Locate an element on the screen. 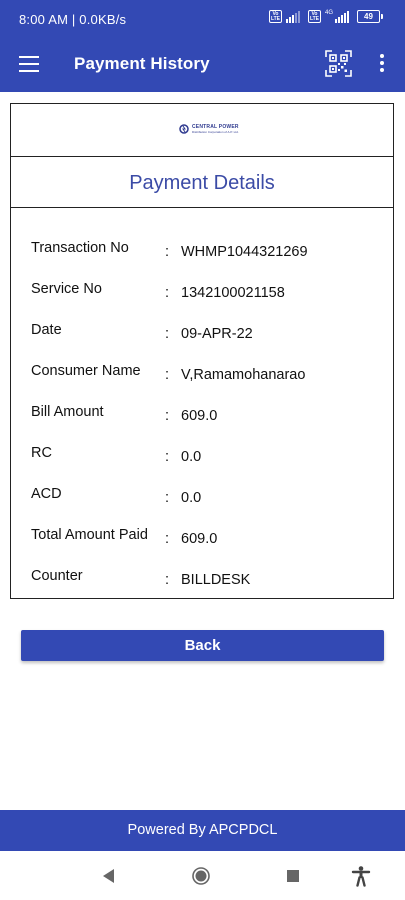  detail-row-total-amount-paid: Total Amount Paid : 609.0 is located at coordinates (202, 547).